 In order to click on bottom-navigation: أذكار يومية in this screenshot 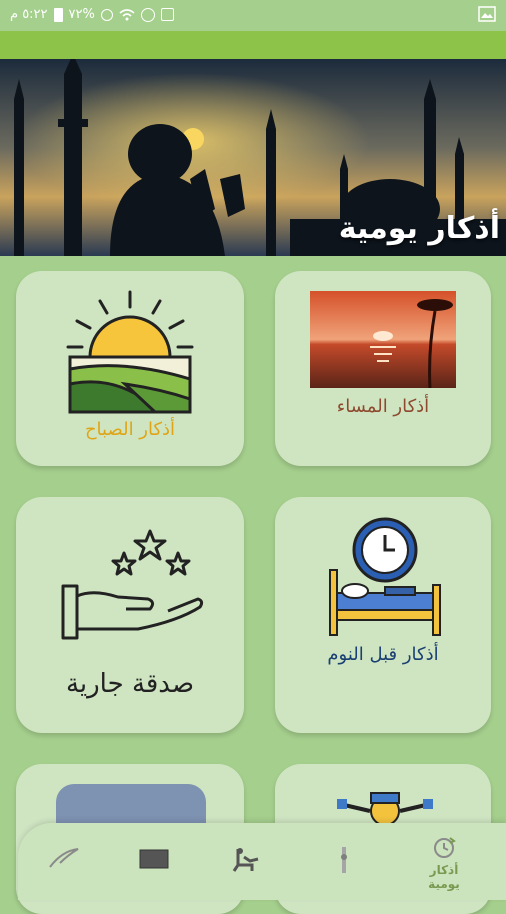, I will do `click(262, 861)`.